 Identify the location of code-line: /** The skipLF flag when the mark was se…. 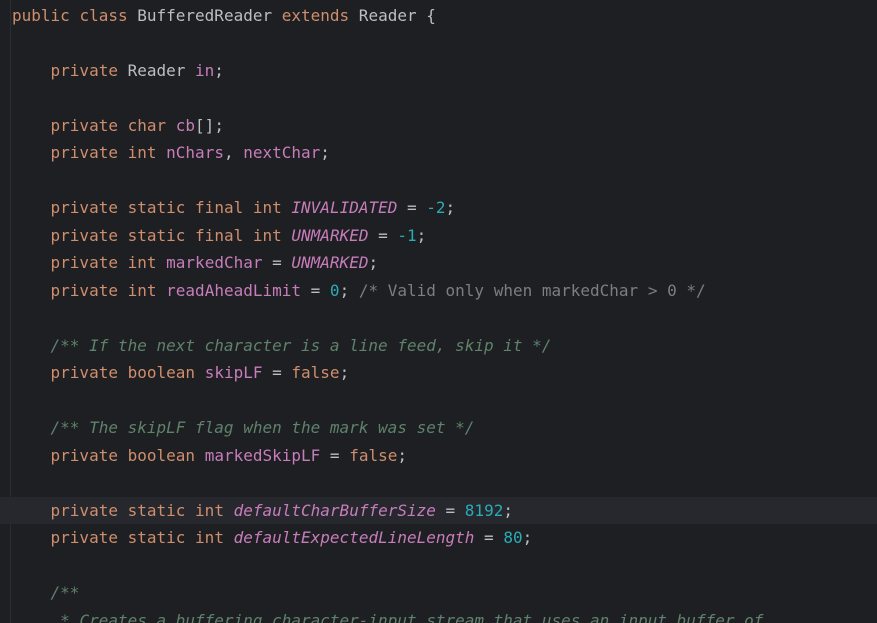
(438, 428).